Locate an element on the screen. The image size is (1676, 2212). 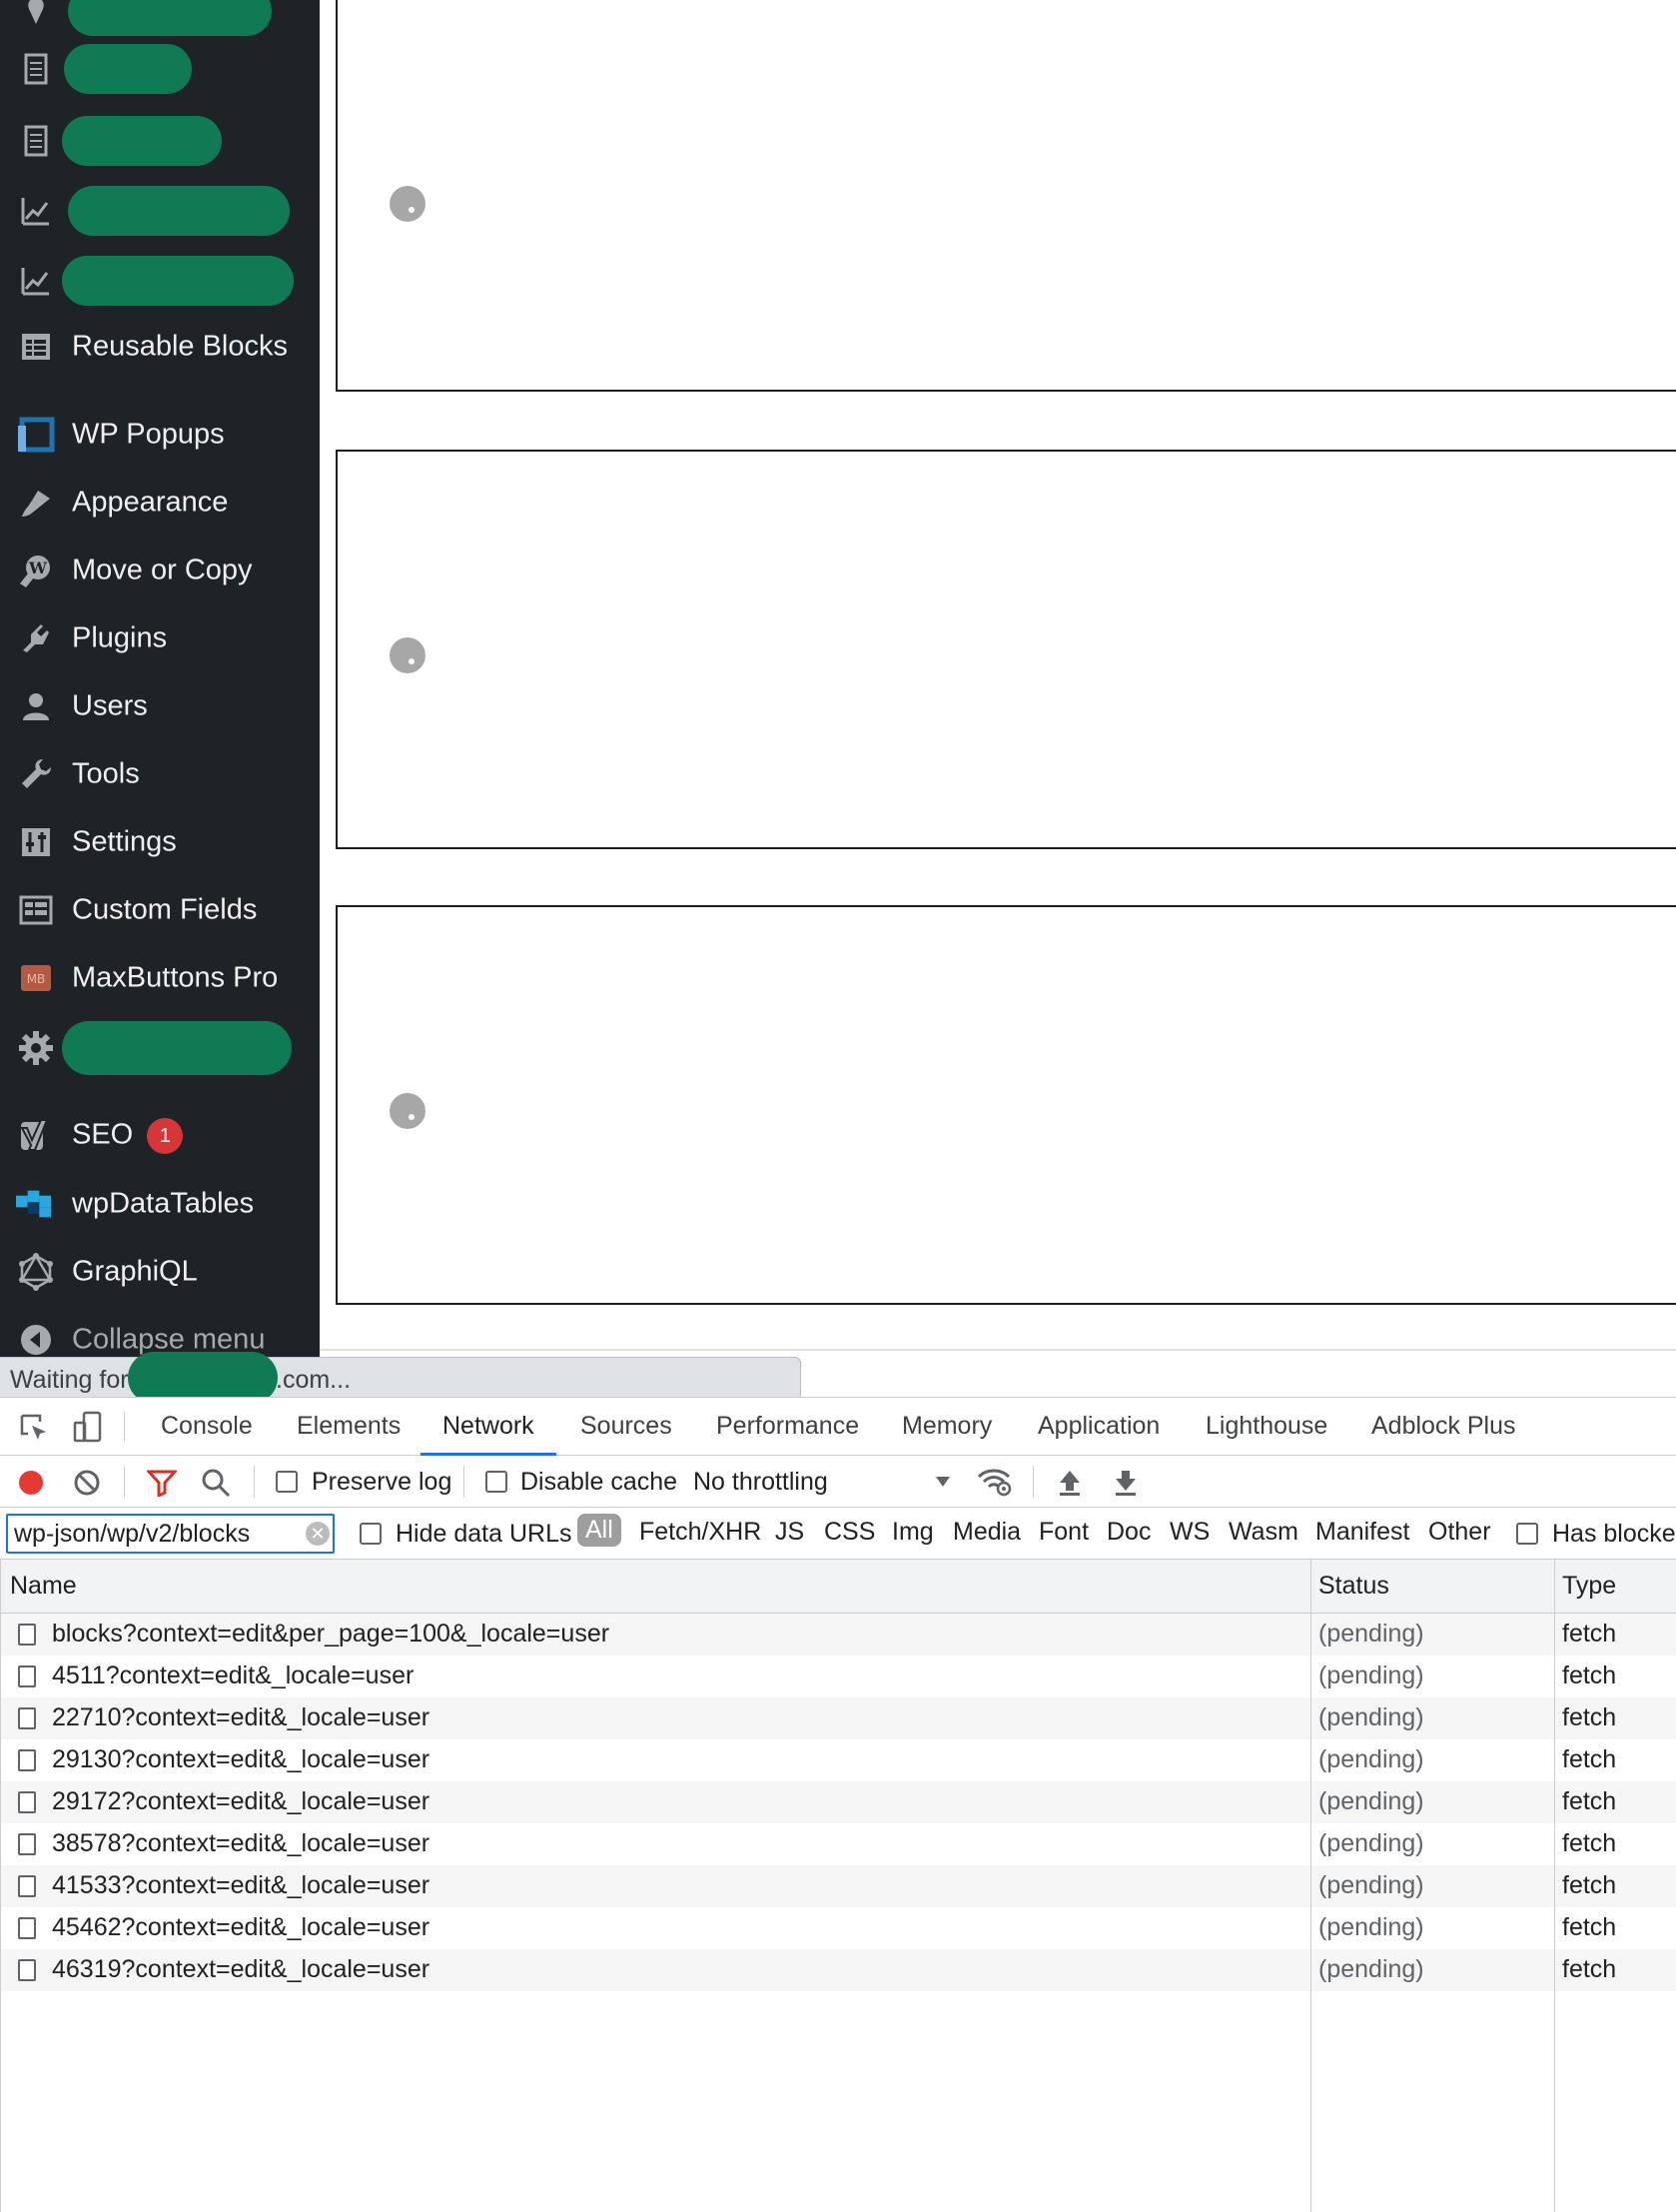
network-toolbar: Preserve log Disable cache No throttling is located at coordinates (838, 1482).